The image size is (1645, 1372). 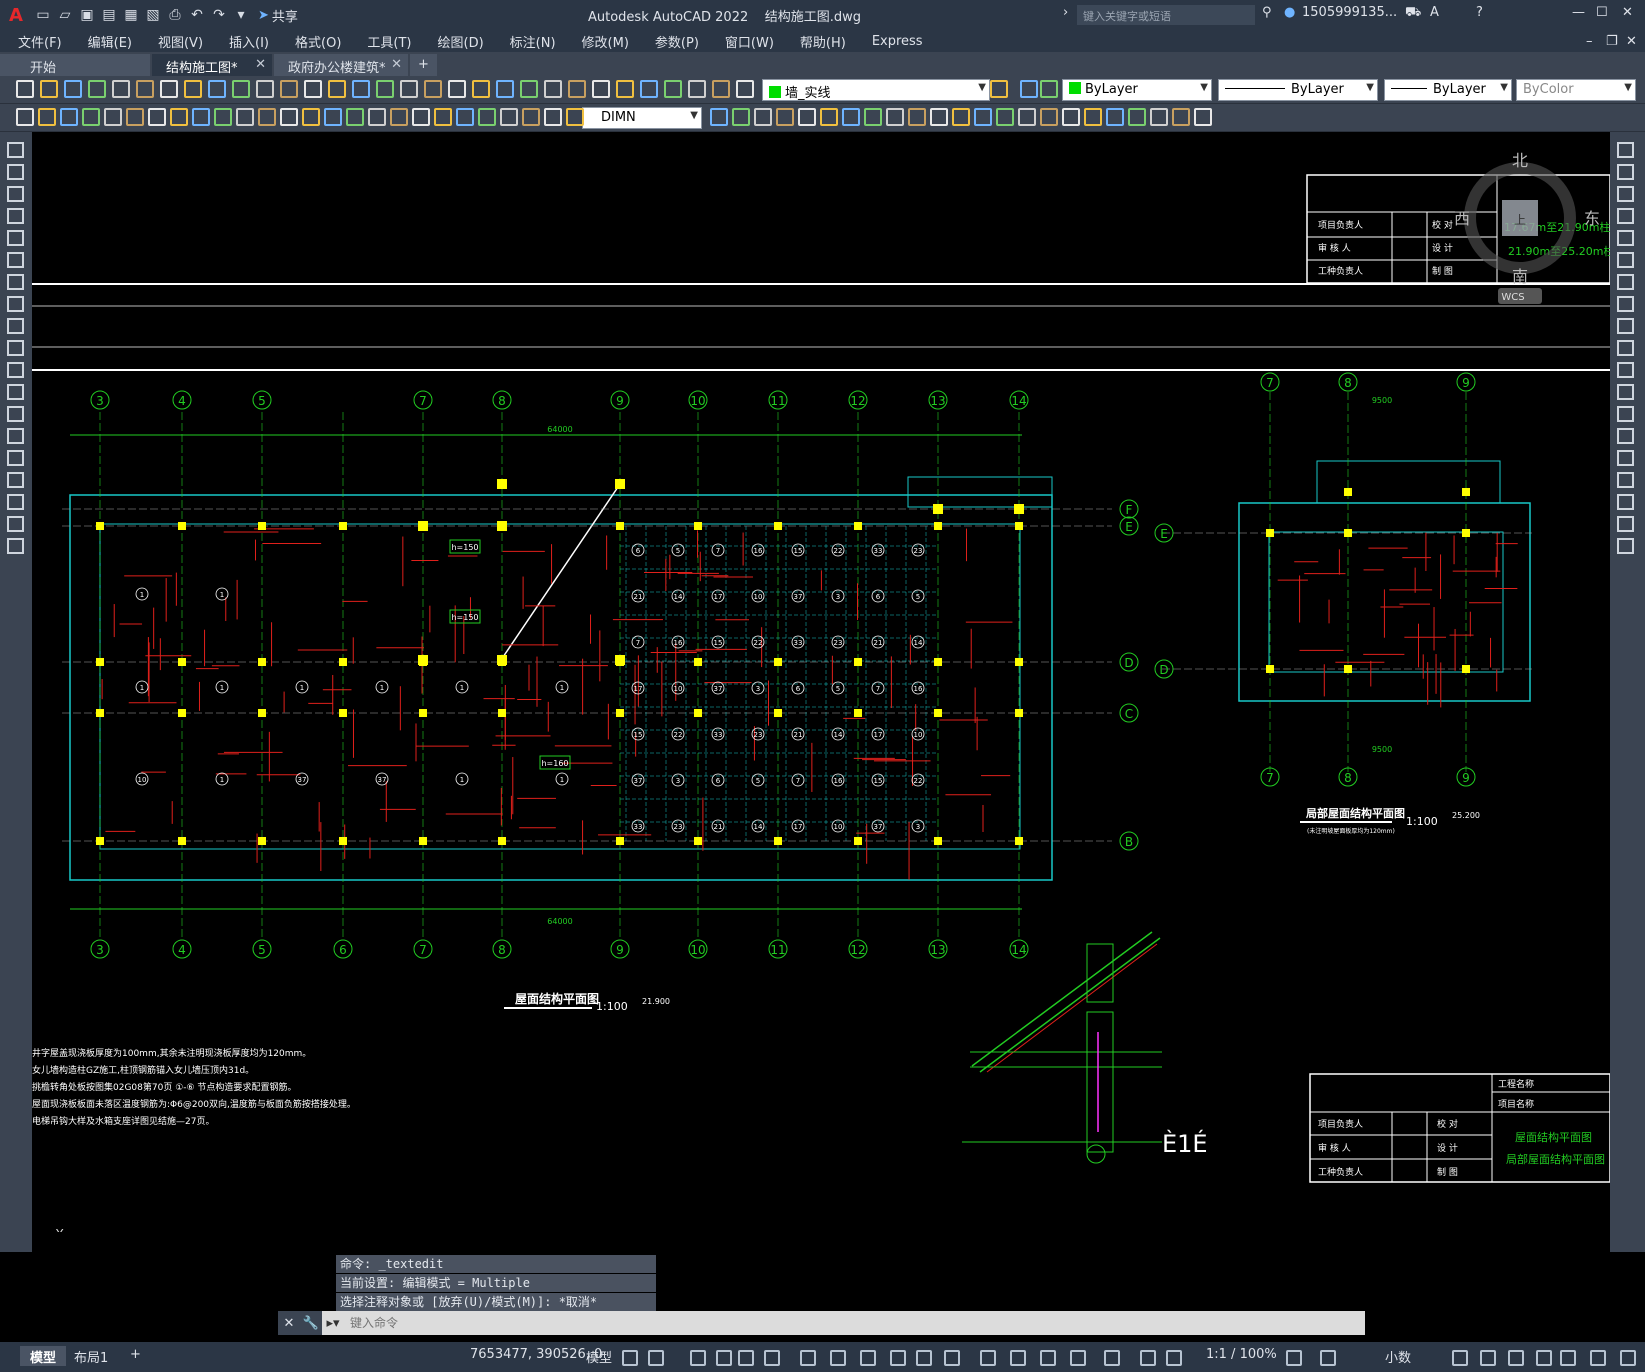 What do you see at coordinates (91, 1356) in the screenshot?
I see `tab-layout1: 布局1` at bounding box center [91, 1356].